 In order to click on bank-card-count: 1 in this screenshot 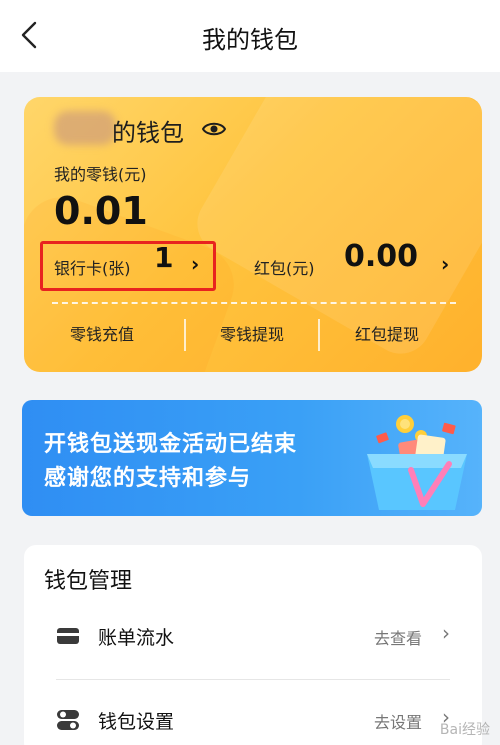, I will do `click(163, 257)`.